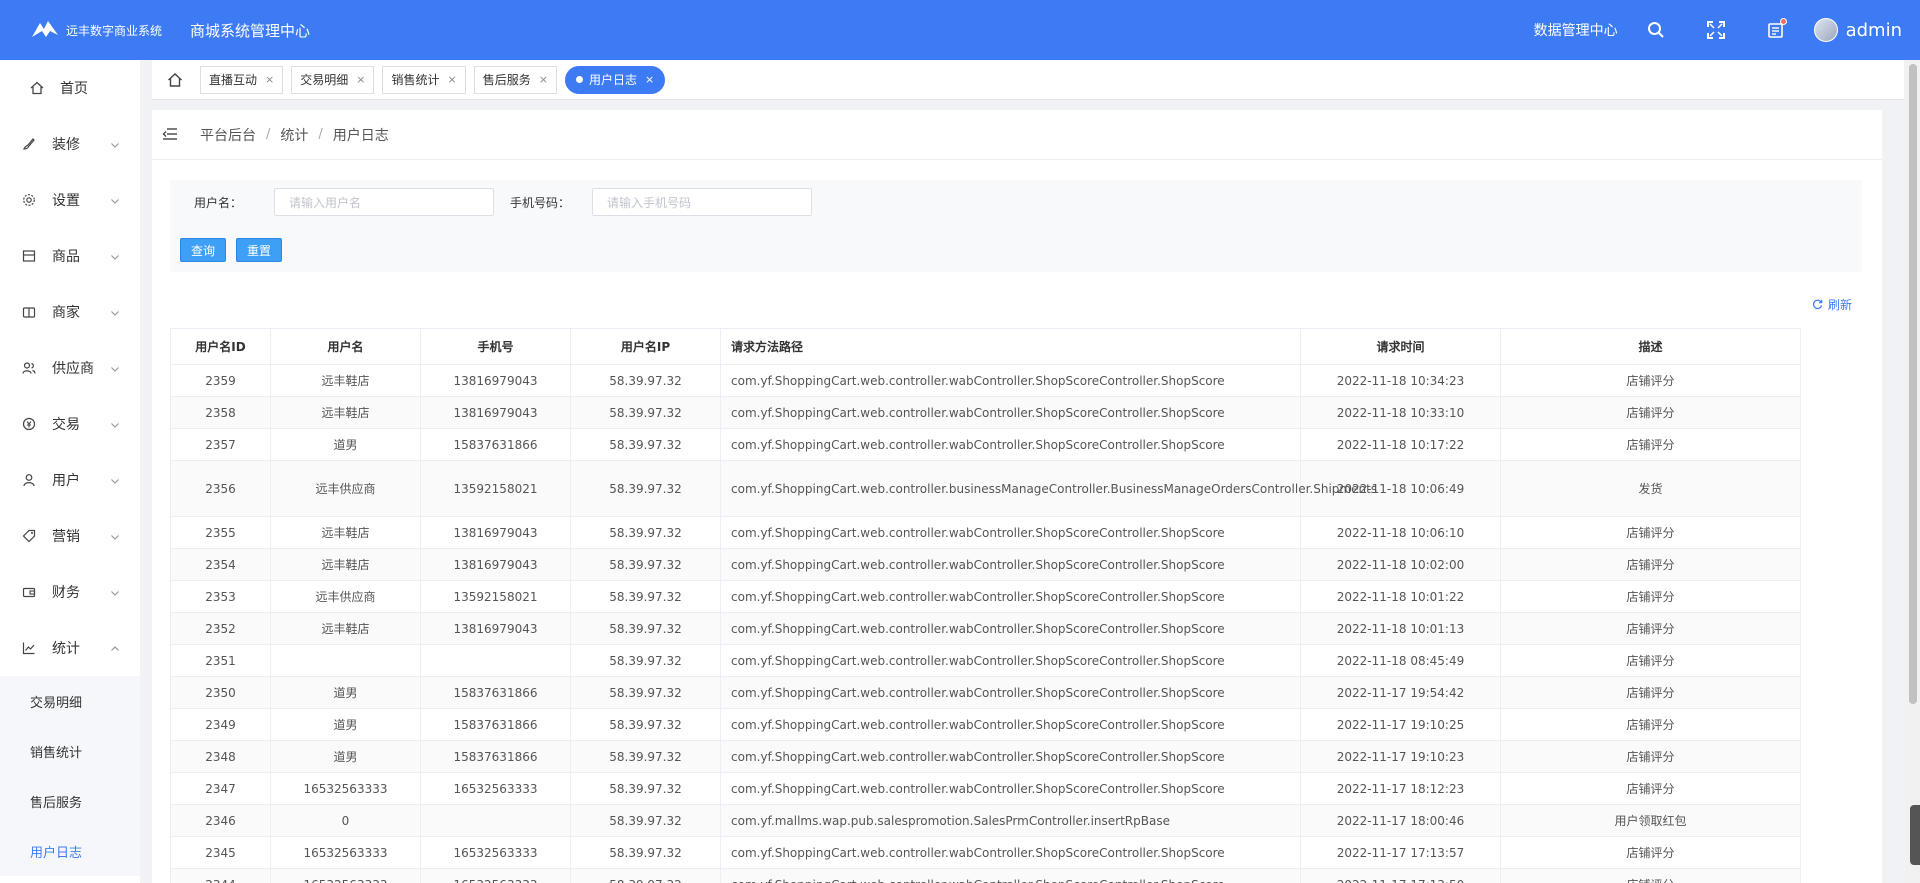 This screenshot has width=1920, height=883. I want to click on sidebar-item-finance: 财务, so click(70, 592).